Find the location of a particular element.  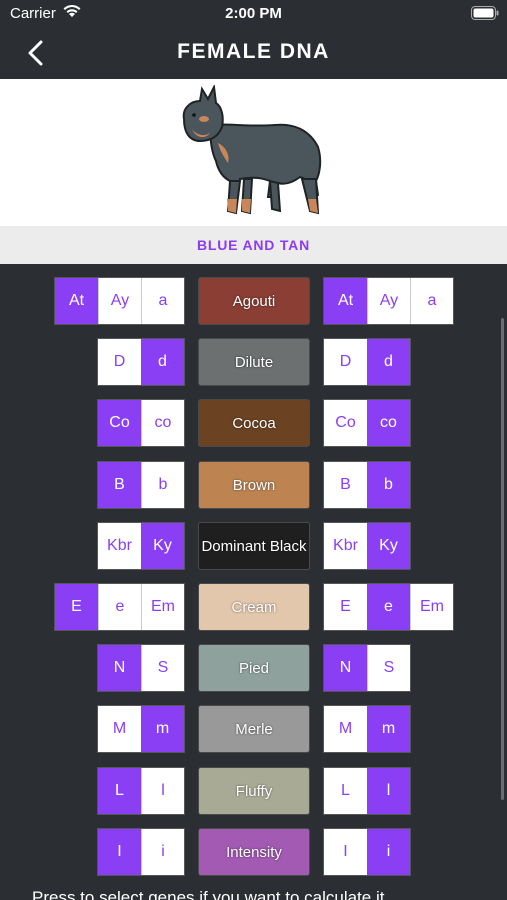

left-allele-group: Bb is located at coordinates (141, 485).